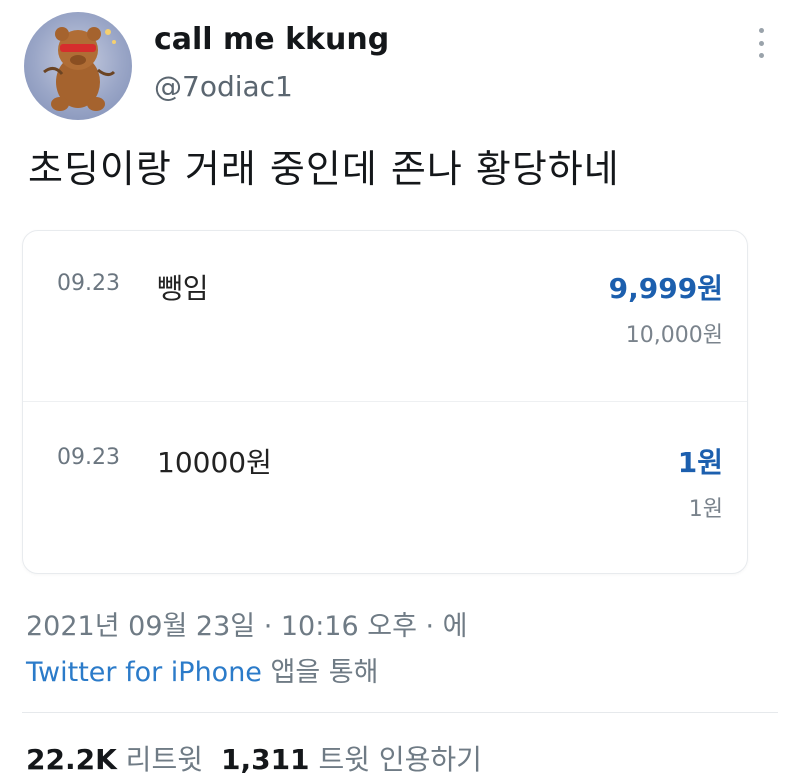 Image resolution: width=800 pixels, height=783 pixels. I want to click on tweet-stats: 22.2K 리트윗 1,311 트윗 인용하기, so click(254, 758).